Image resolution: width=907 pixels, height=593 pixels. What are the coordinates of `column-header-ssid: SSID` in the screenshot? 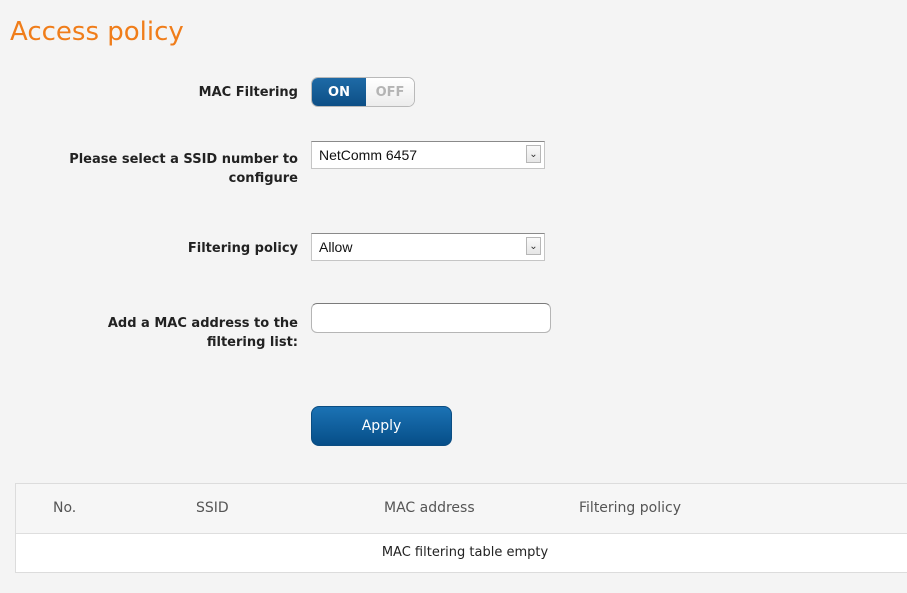 It's located at (212, 508).